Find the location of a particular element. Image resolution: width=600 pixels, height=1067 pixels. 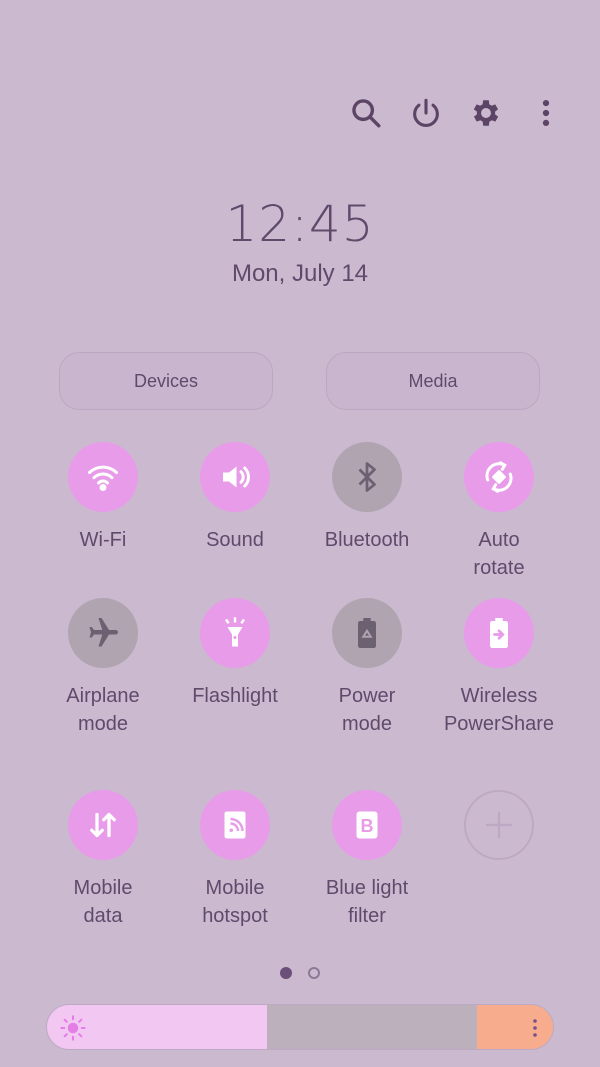

tile-label: Wi-Fi is located at coordinates (103, 540).